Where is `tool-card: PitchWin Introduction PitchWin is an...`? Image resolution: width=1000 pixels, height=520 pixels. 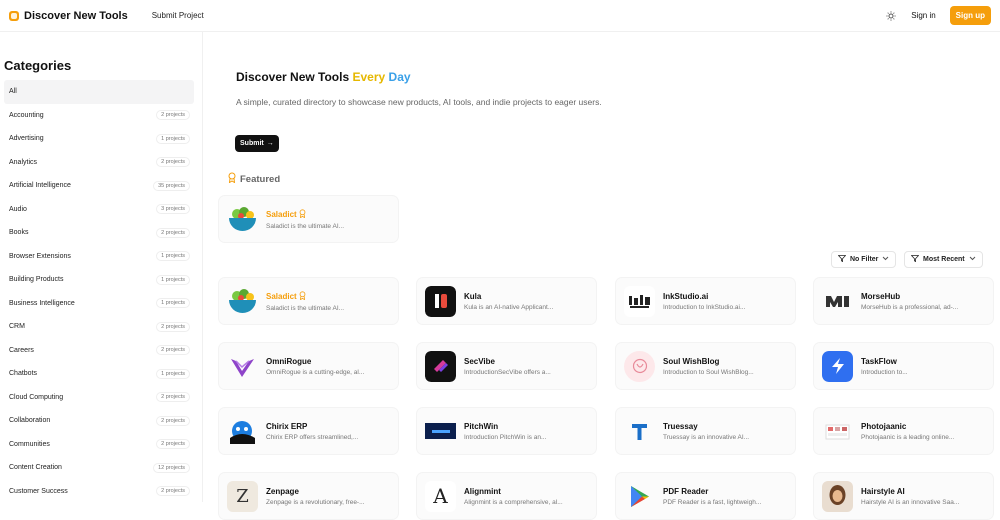
tool-card: PitchWin Introduction PitchWin is an... is located at coordinates (506, 431).